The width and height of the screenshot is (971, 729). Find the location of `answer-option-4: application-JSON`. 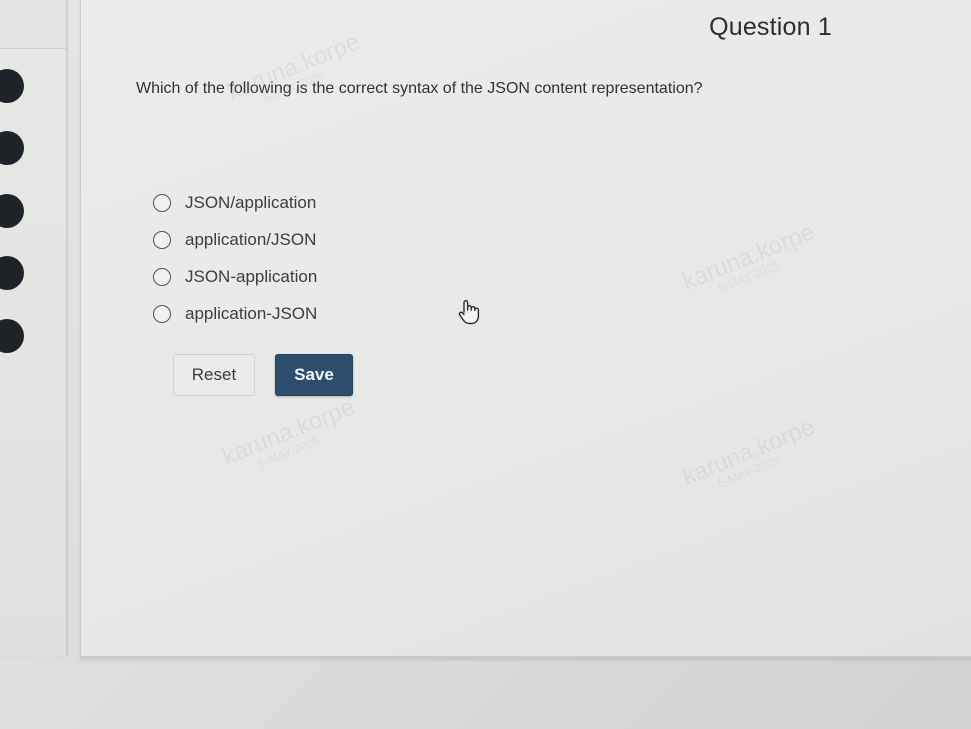

answer-option-4: application-JSON is located at coordinates (235, 313).